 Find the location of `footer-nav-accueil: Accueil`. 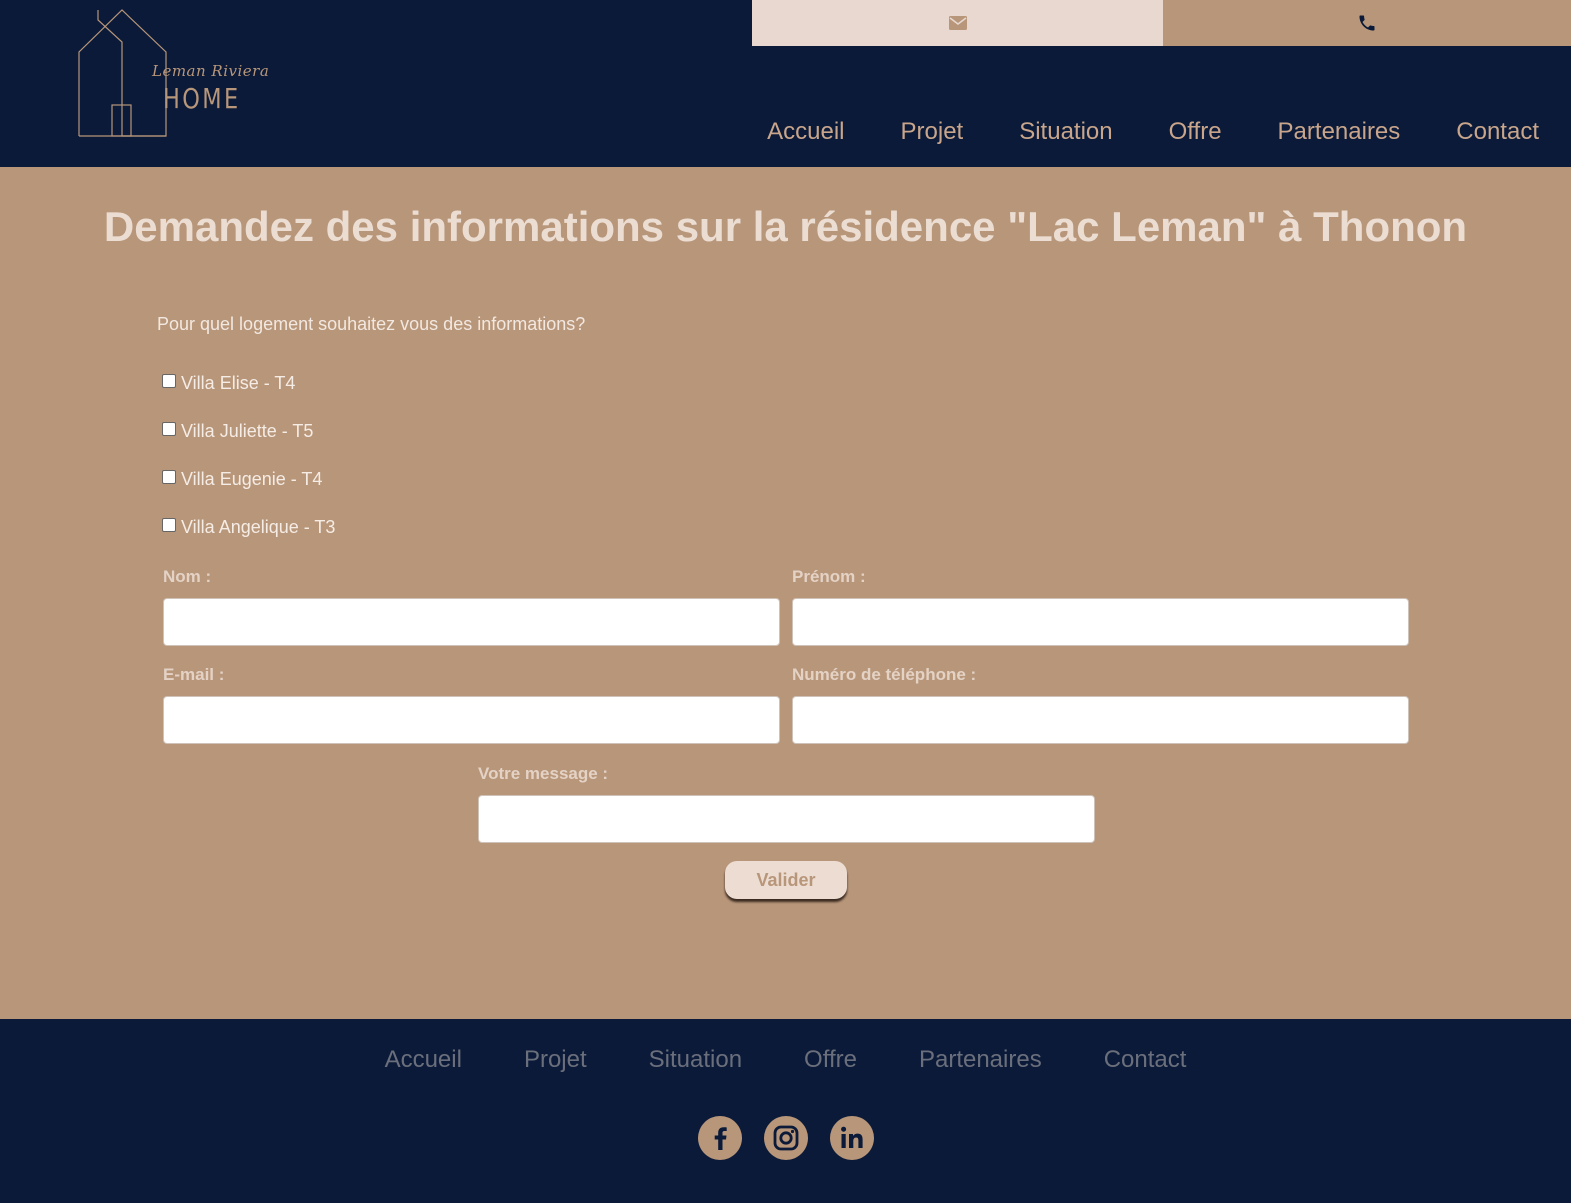

footer-nav-accueil: Accueil is located at coordinates (423, 1060).